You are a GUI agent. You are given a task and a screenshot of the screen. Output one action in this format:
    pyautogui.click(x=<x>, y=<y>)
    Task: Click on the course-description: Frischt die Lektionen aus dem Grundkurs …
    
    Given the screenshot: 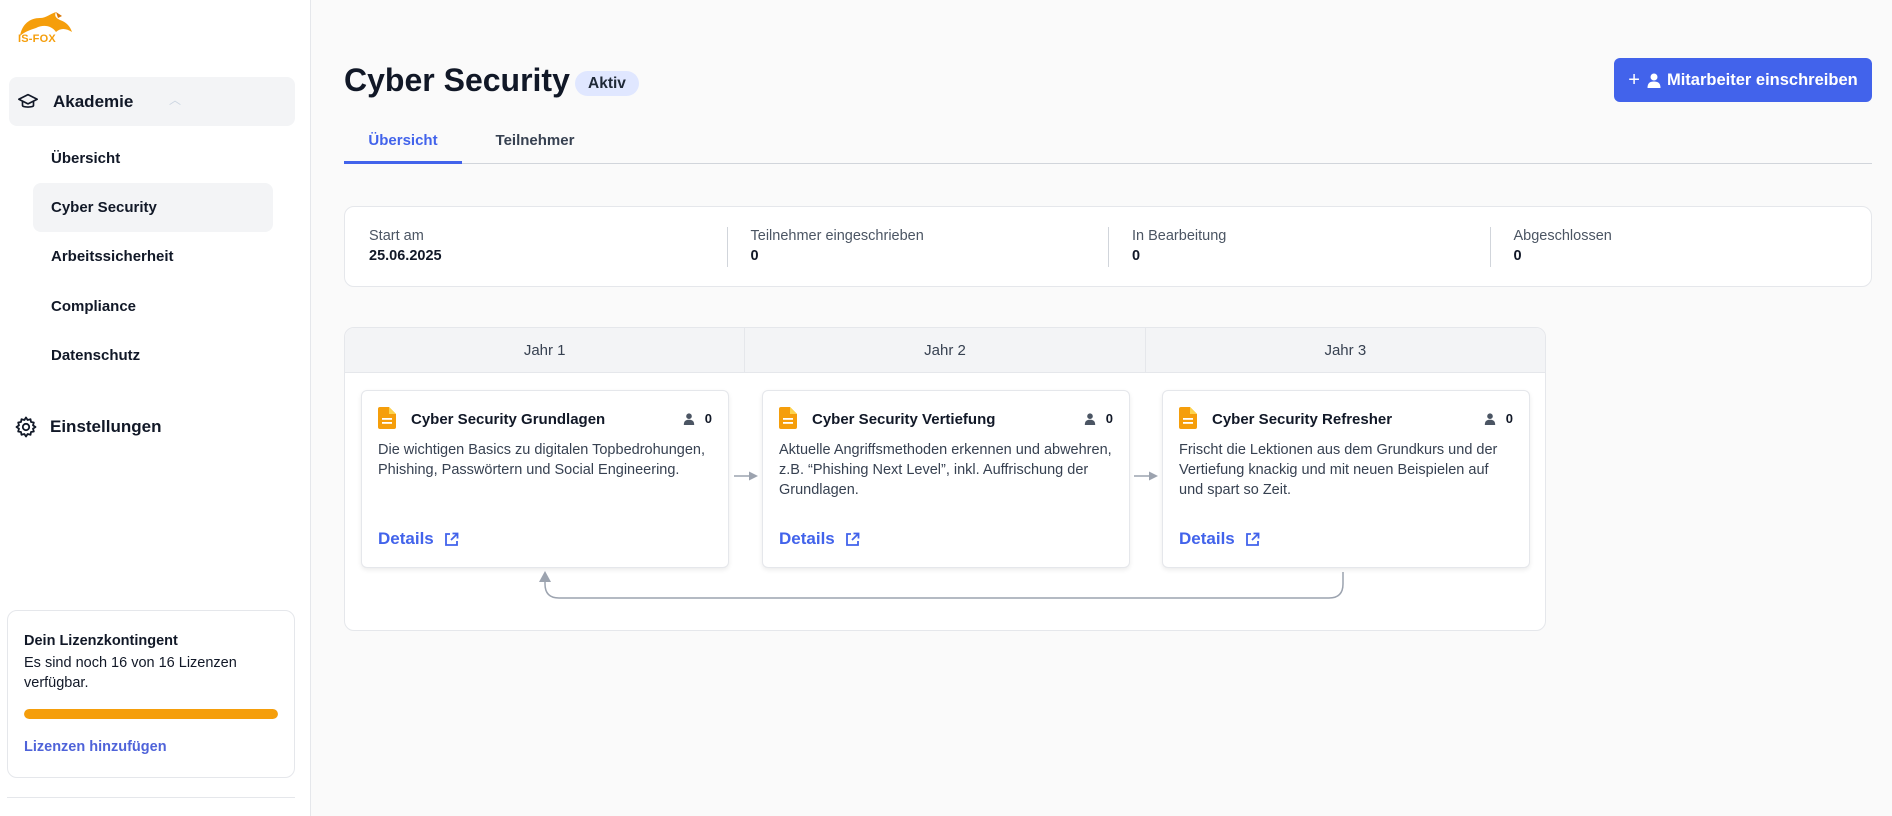 What is the action you would take?
    pyautogui.click(x=1338, y=470)
    